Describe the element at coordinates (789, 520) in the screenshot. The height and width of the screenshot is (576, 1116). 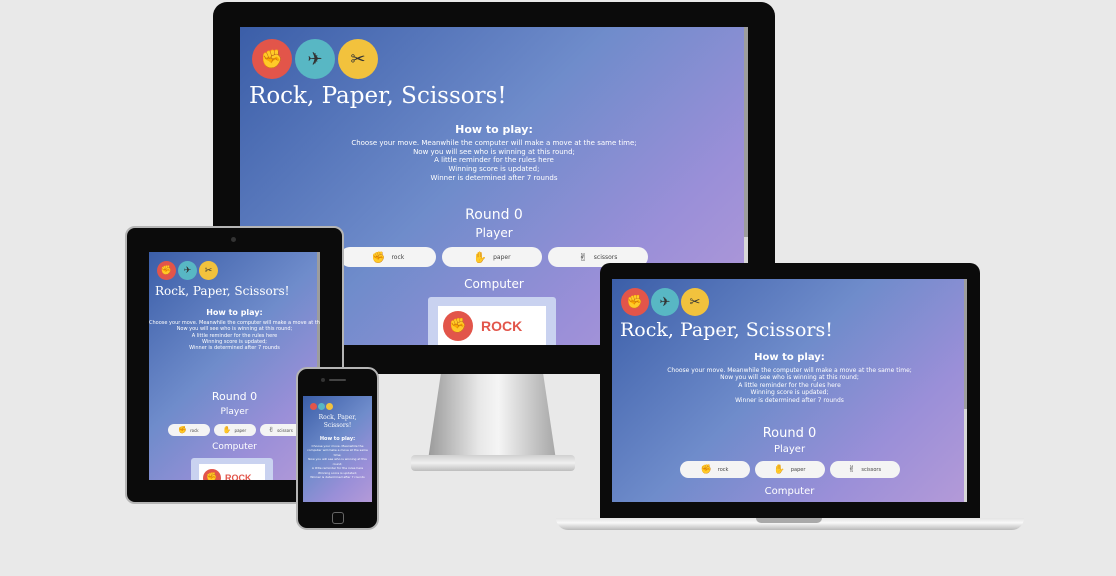
I see `laptop-notch` at that location.